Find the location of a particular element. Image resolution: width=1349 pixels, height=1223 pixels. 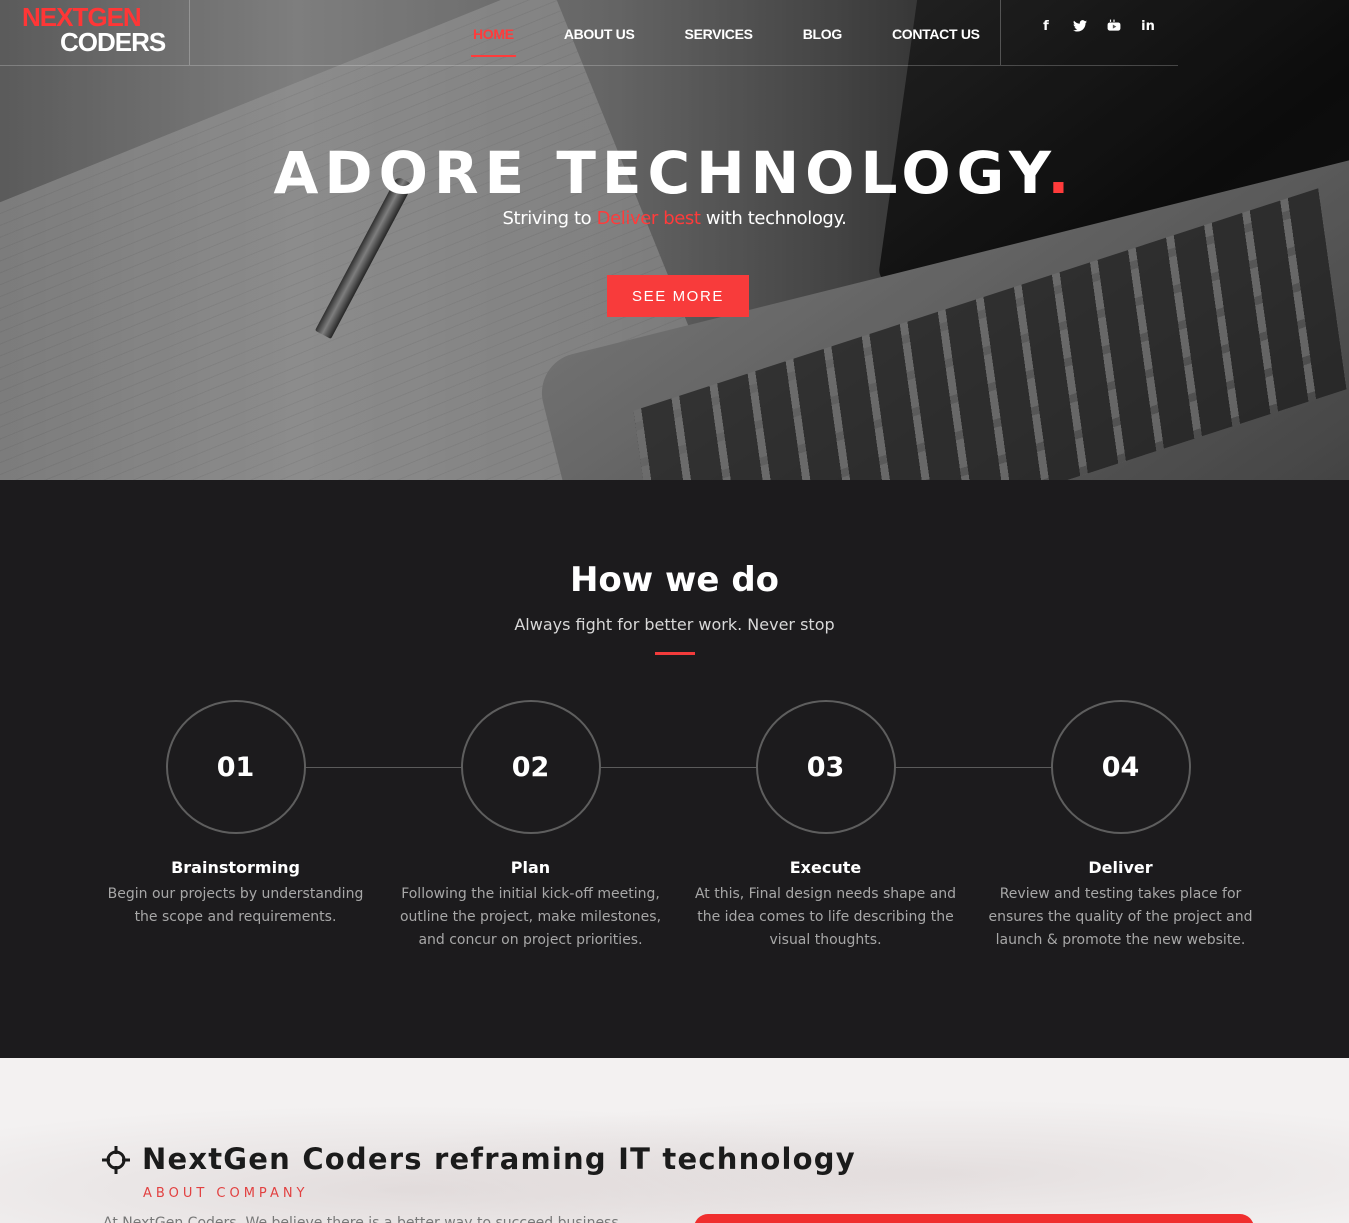

crosshair-icon is located at coordinates (116, 1160).